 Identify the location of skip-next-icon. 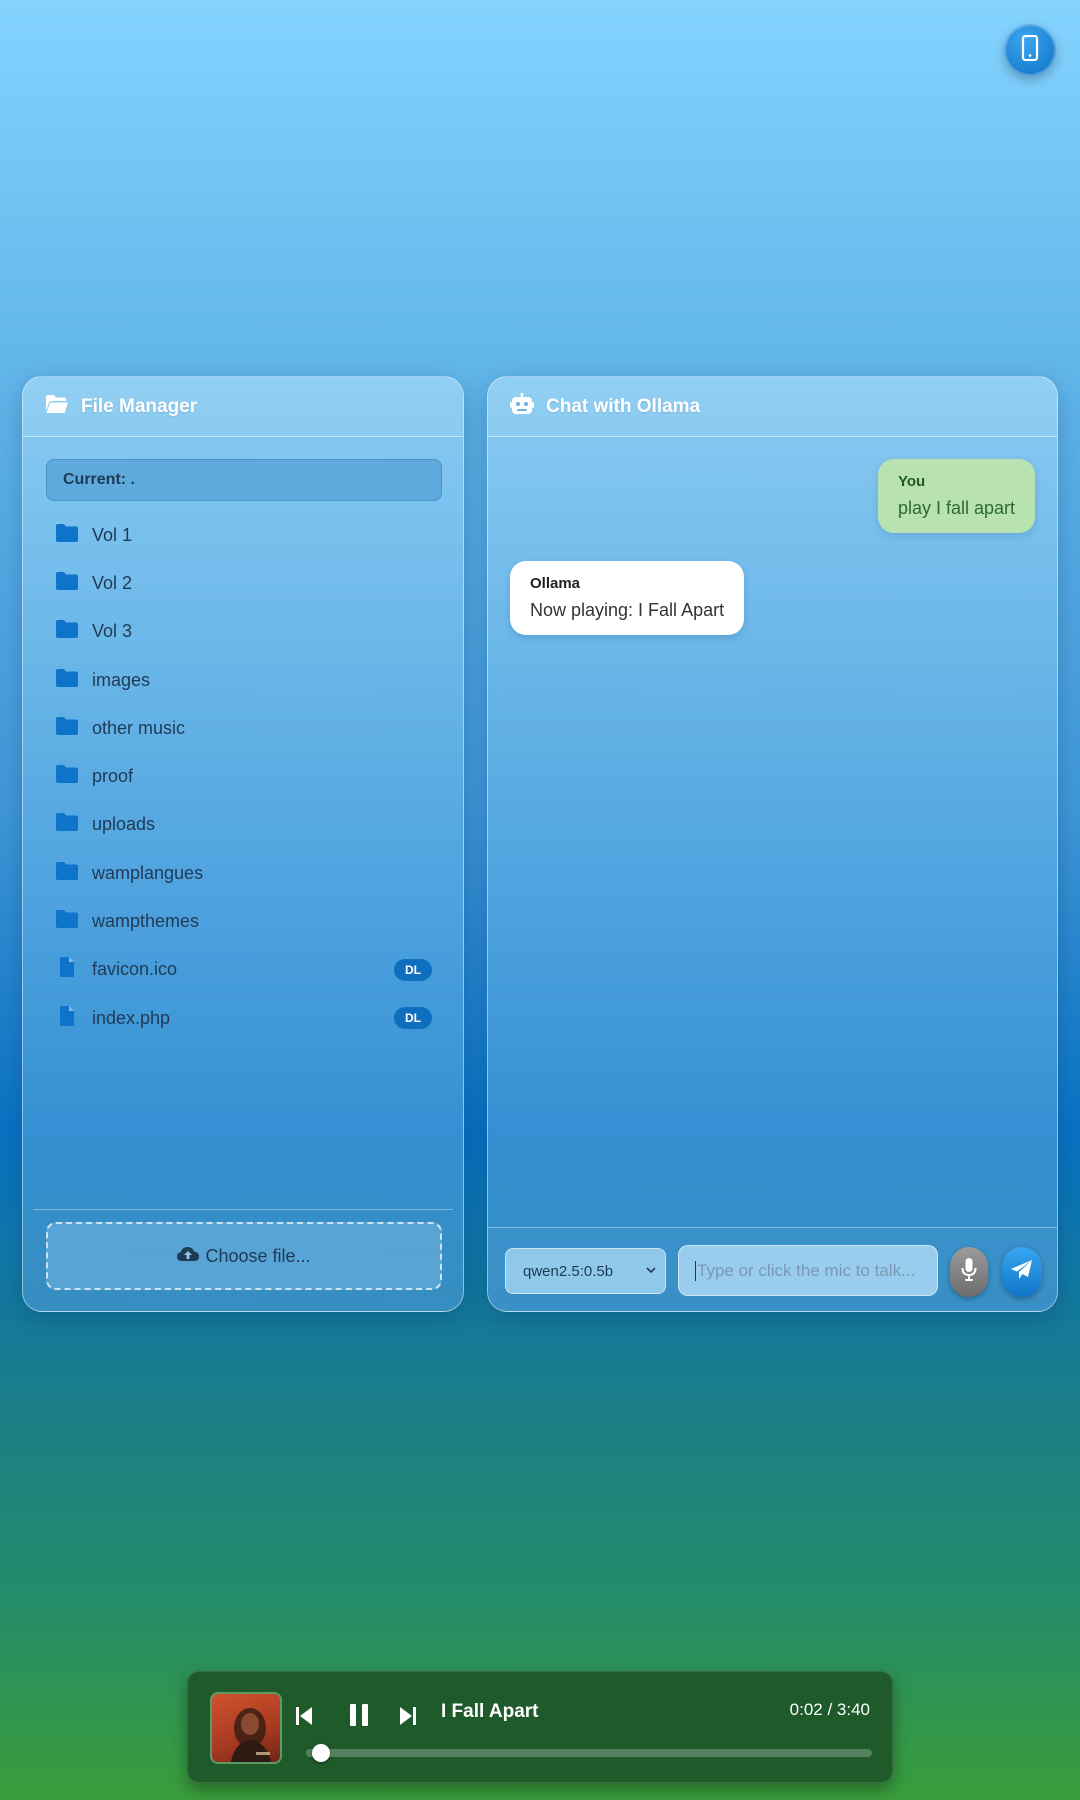
(408, 1718).